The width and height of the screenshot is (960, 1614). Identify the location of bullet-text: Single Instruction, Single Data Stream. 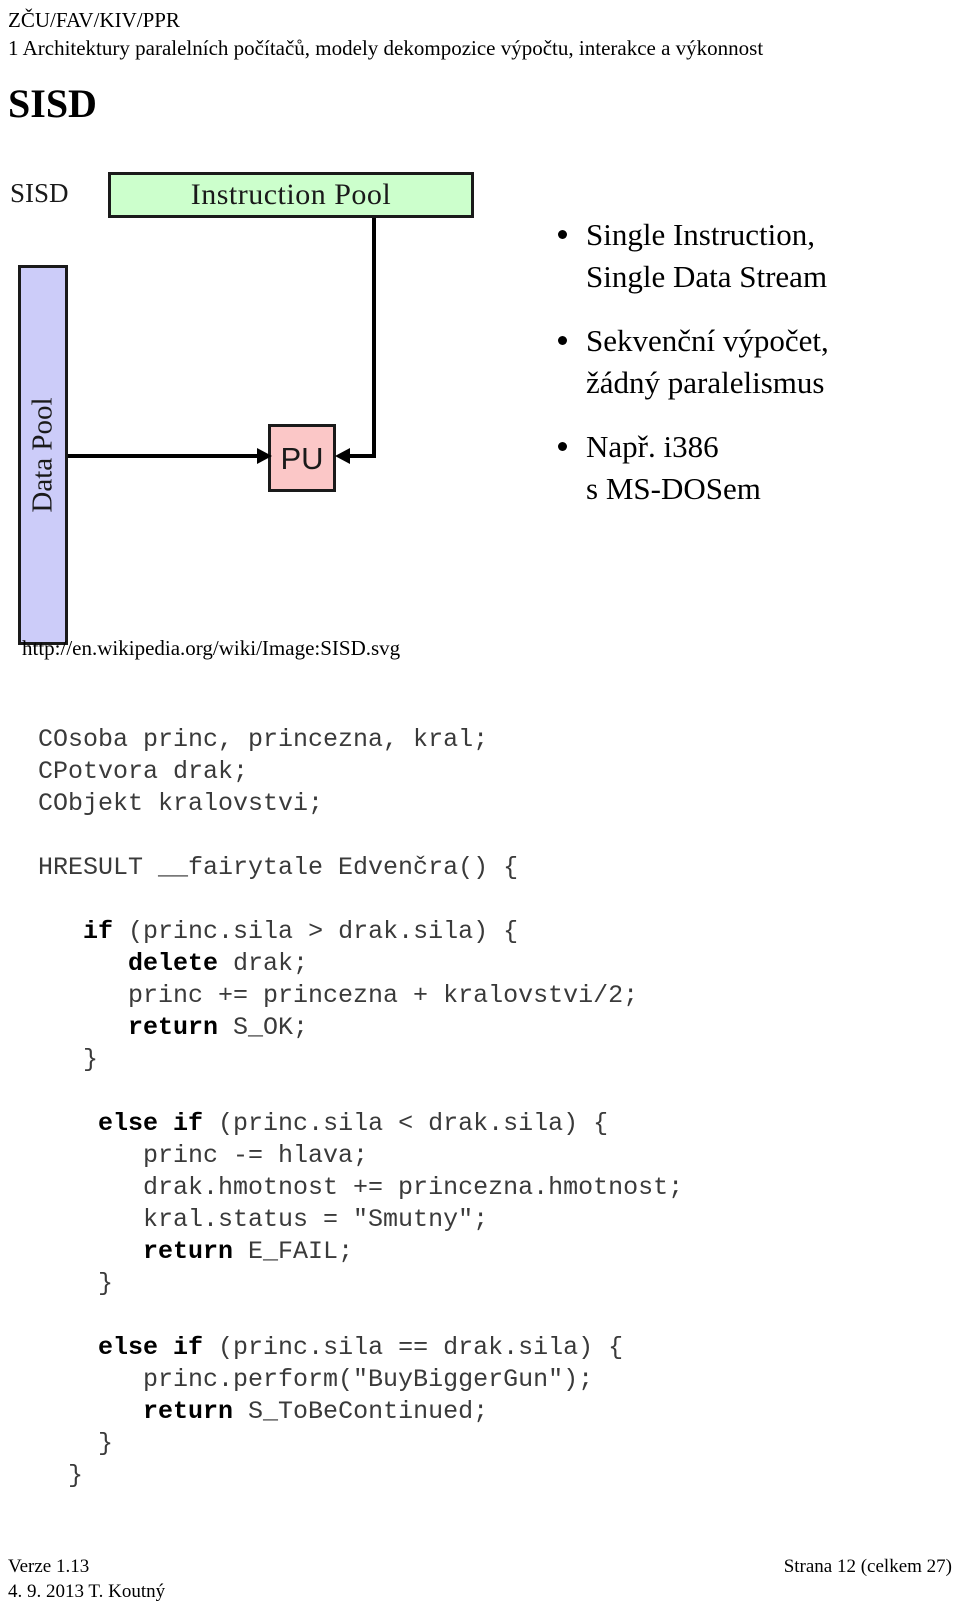
(707, 255).